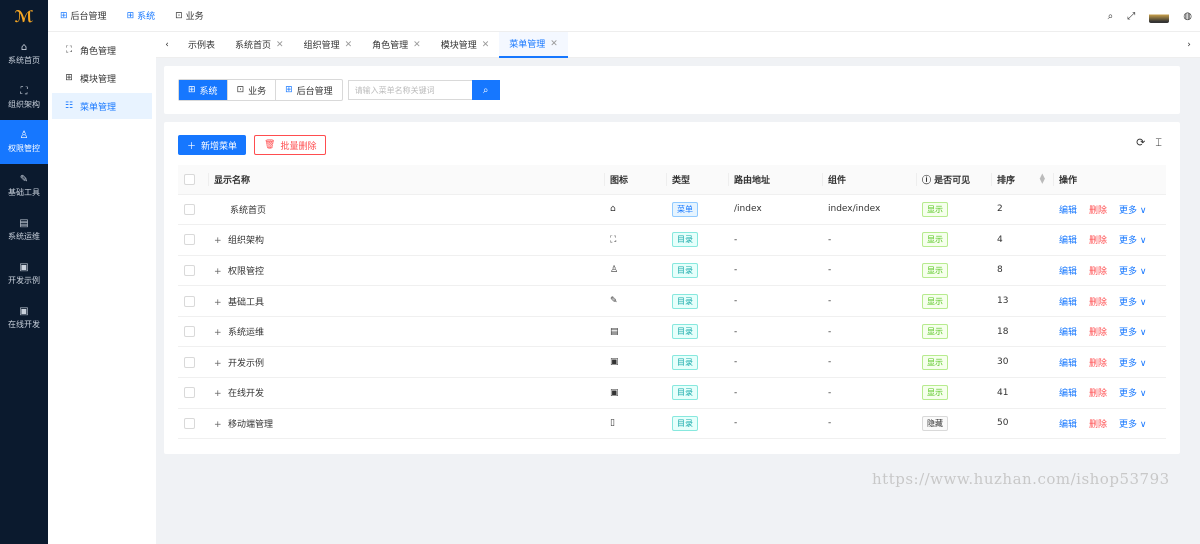  What do you see at coordinates (1187, 16) in the screenshot?
I see `globe-icon: ◍` at bounding box center [1187, 16].